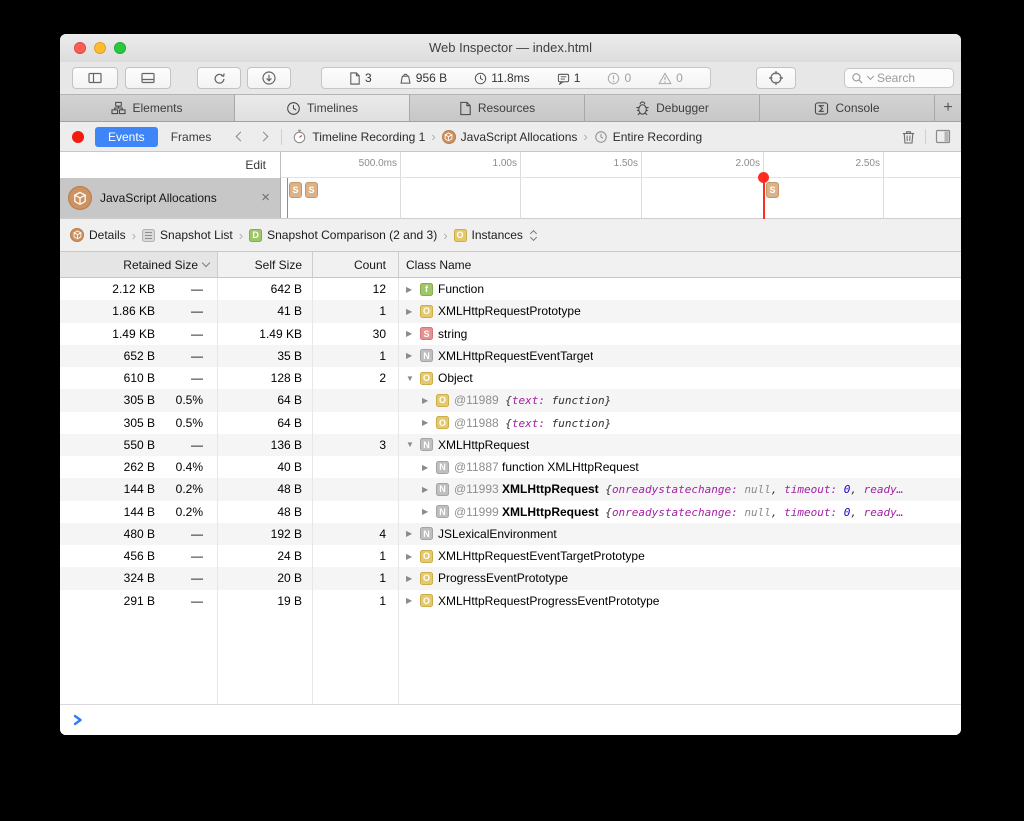  What do you see at coordinates (510, 378) in the screenshot?
I see `table-row: 610 B —128 B 2 ▼ O Object` at bounding box center [510, 378].